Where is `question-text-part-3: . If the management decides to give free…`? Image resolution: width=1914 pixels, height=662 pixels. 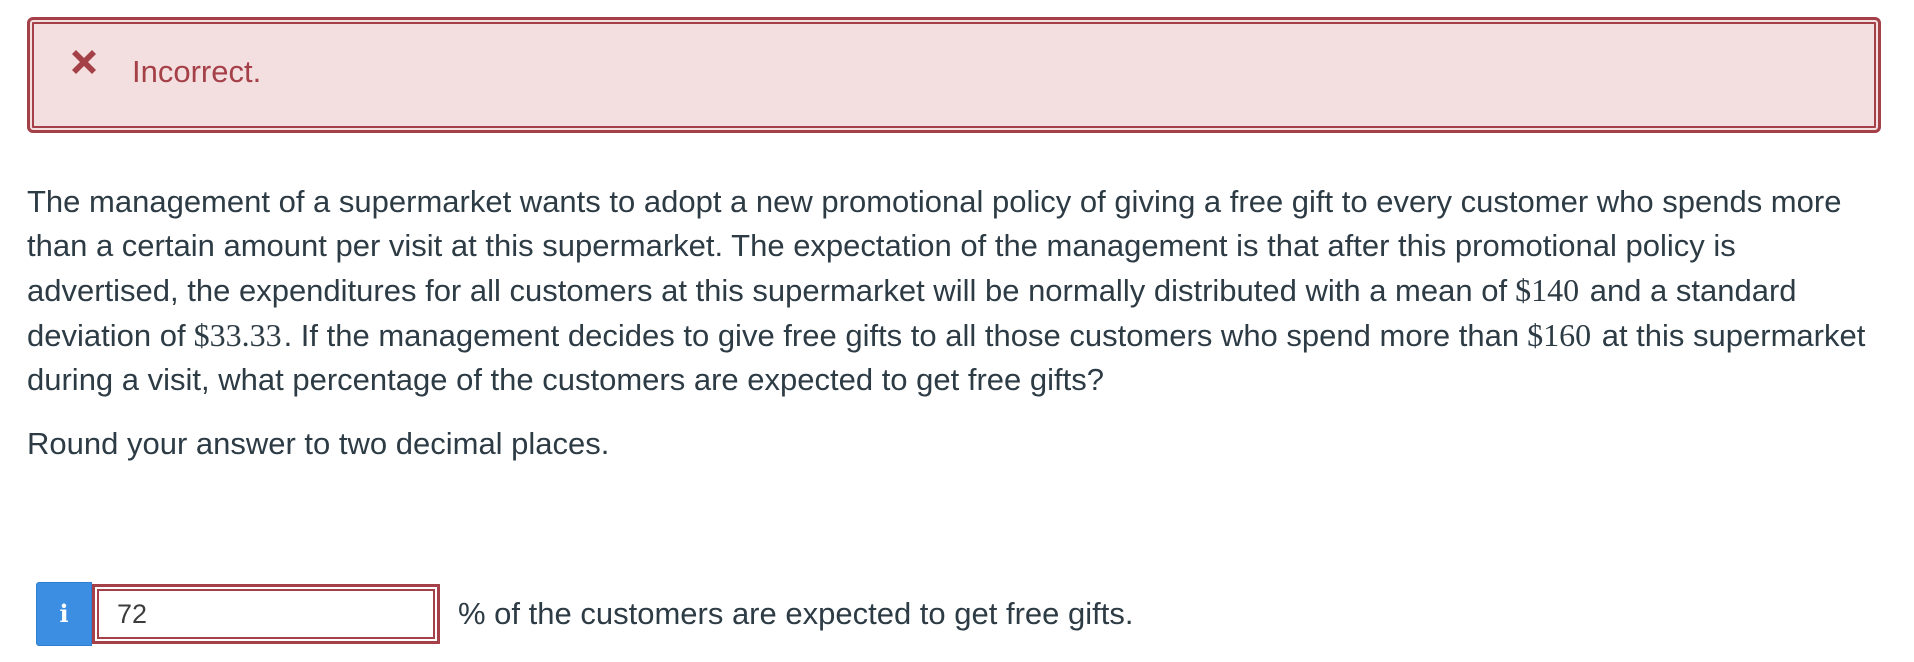 question-text-part-3: . If the management decides to give free… is located at coordinates (901, 335).